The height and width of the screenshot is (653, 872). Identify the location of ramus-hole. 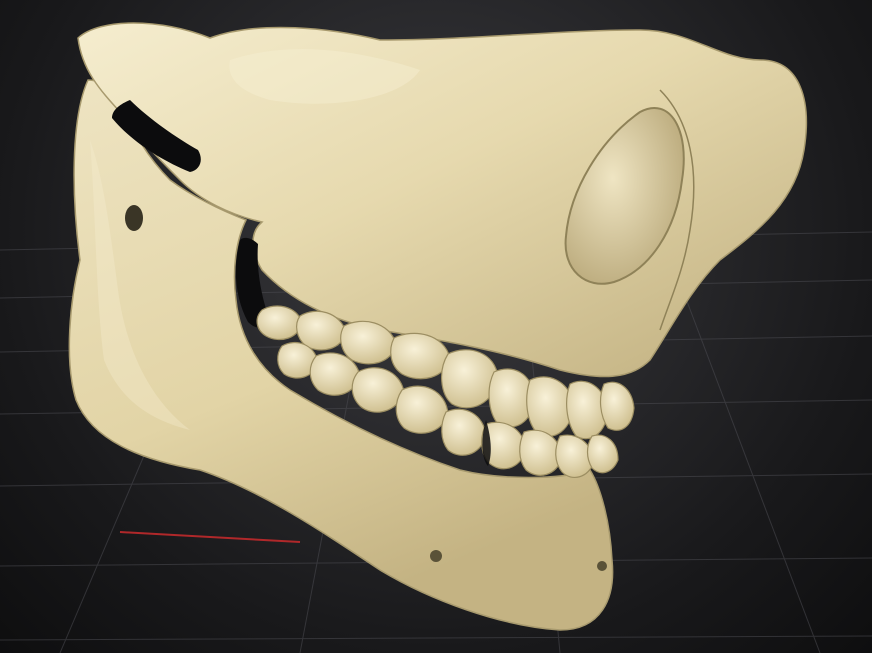
(134, 218).